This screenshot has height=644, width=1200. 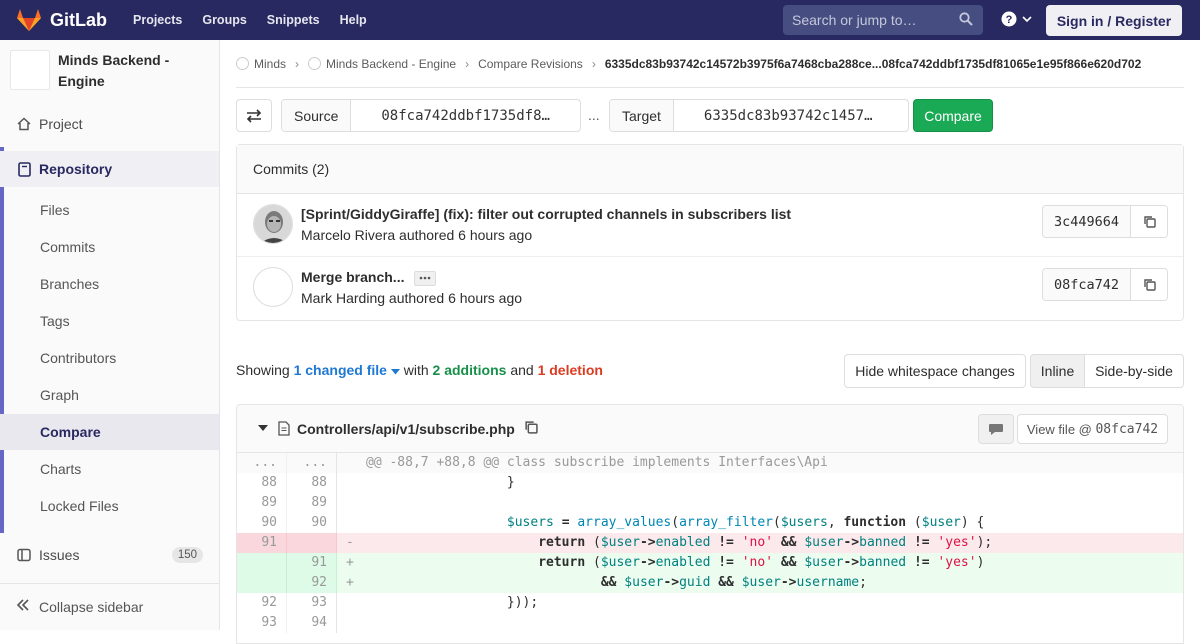 What do you see at coordinates (157, 20) in the screenshot?
I see `nav-projects: Projects` at bounding box center [157, 20].